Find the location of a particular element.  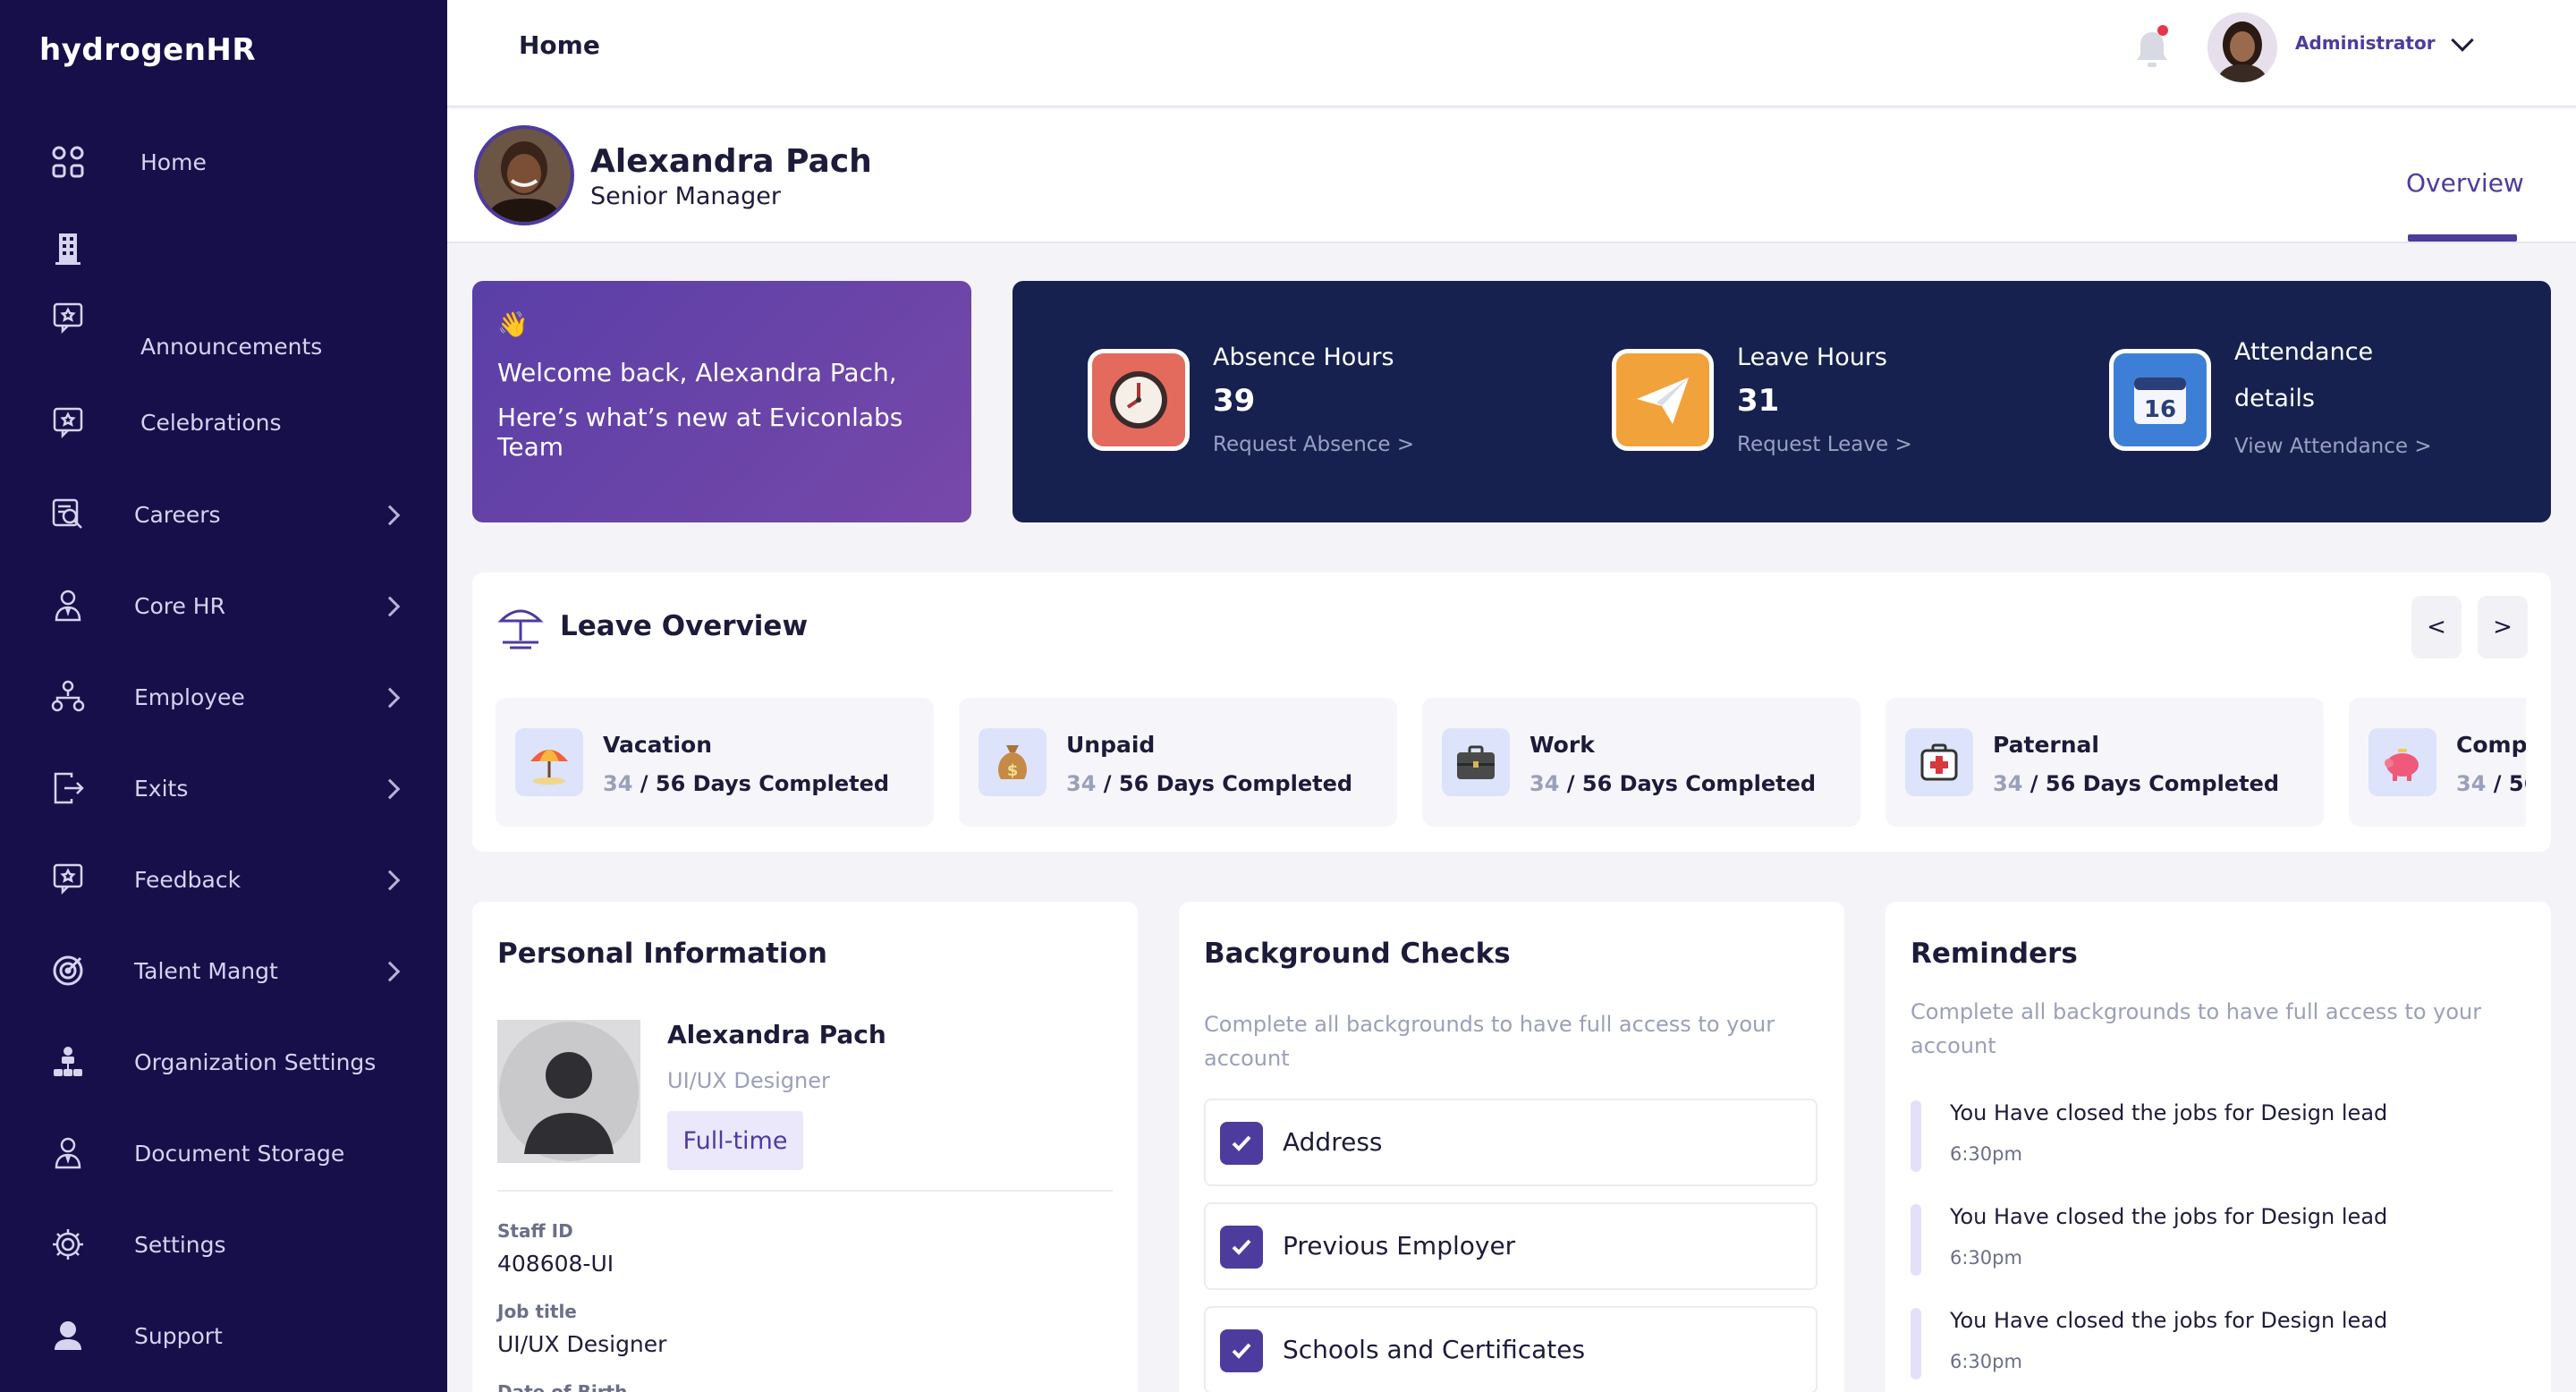

profile-role: Senior Manager is located at coordinates (685, 196).